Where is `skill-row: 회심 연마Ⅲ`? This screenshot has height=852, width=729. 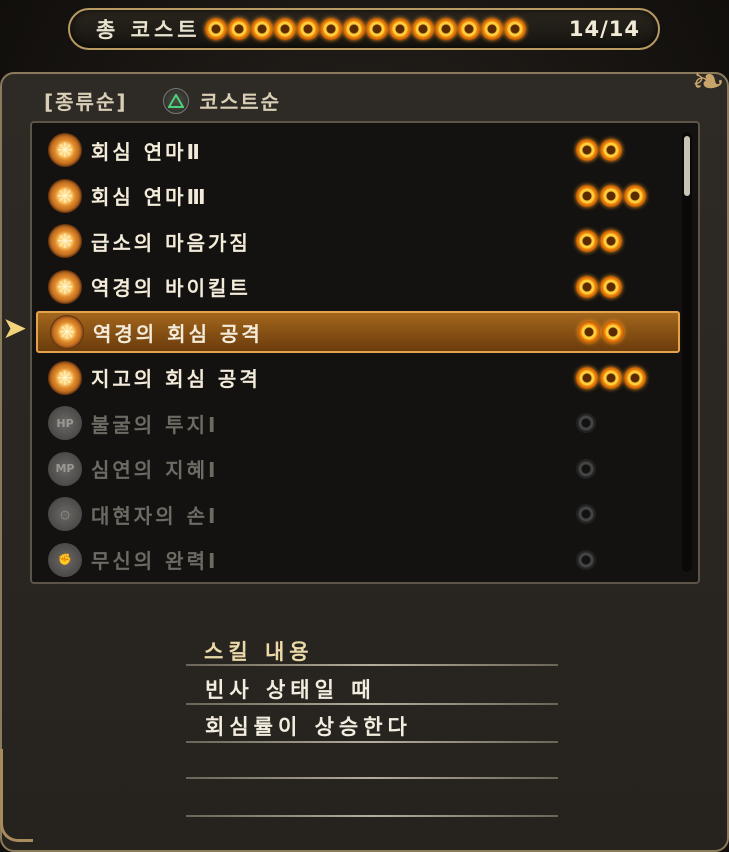
skill-row: 회심 연마Ⅲ is located at coordinates (358, 196).